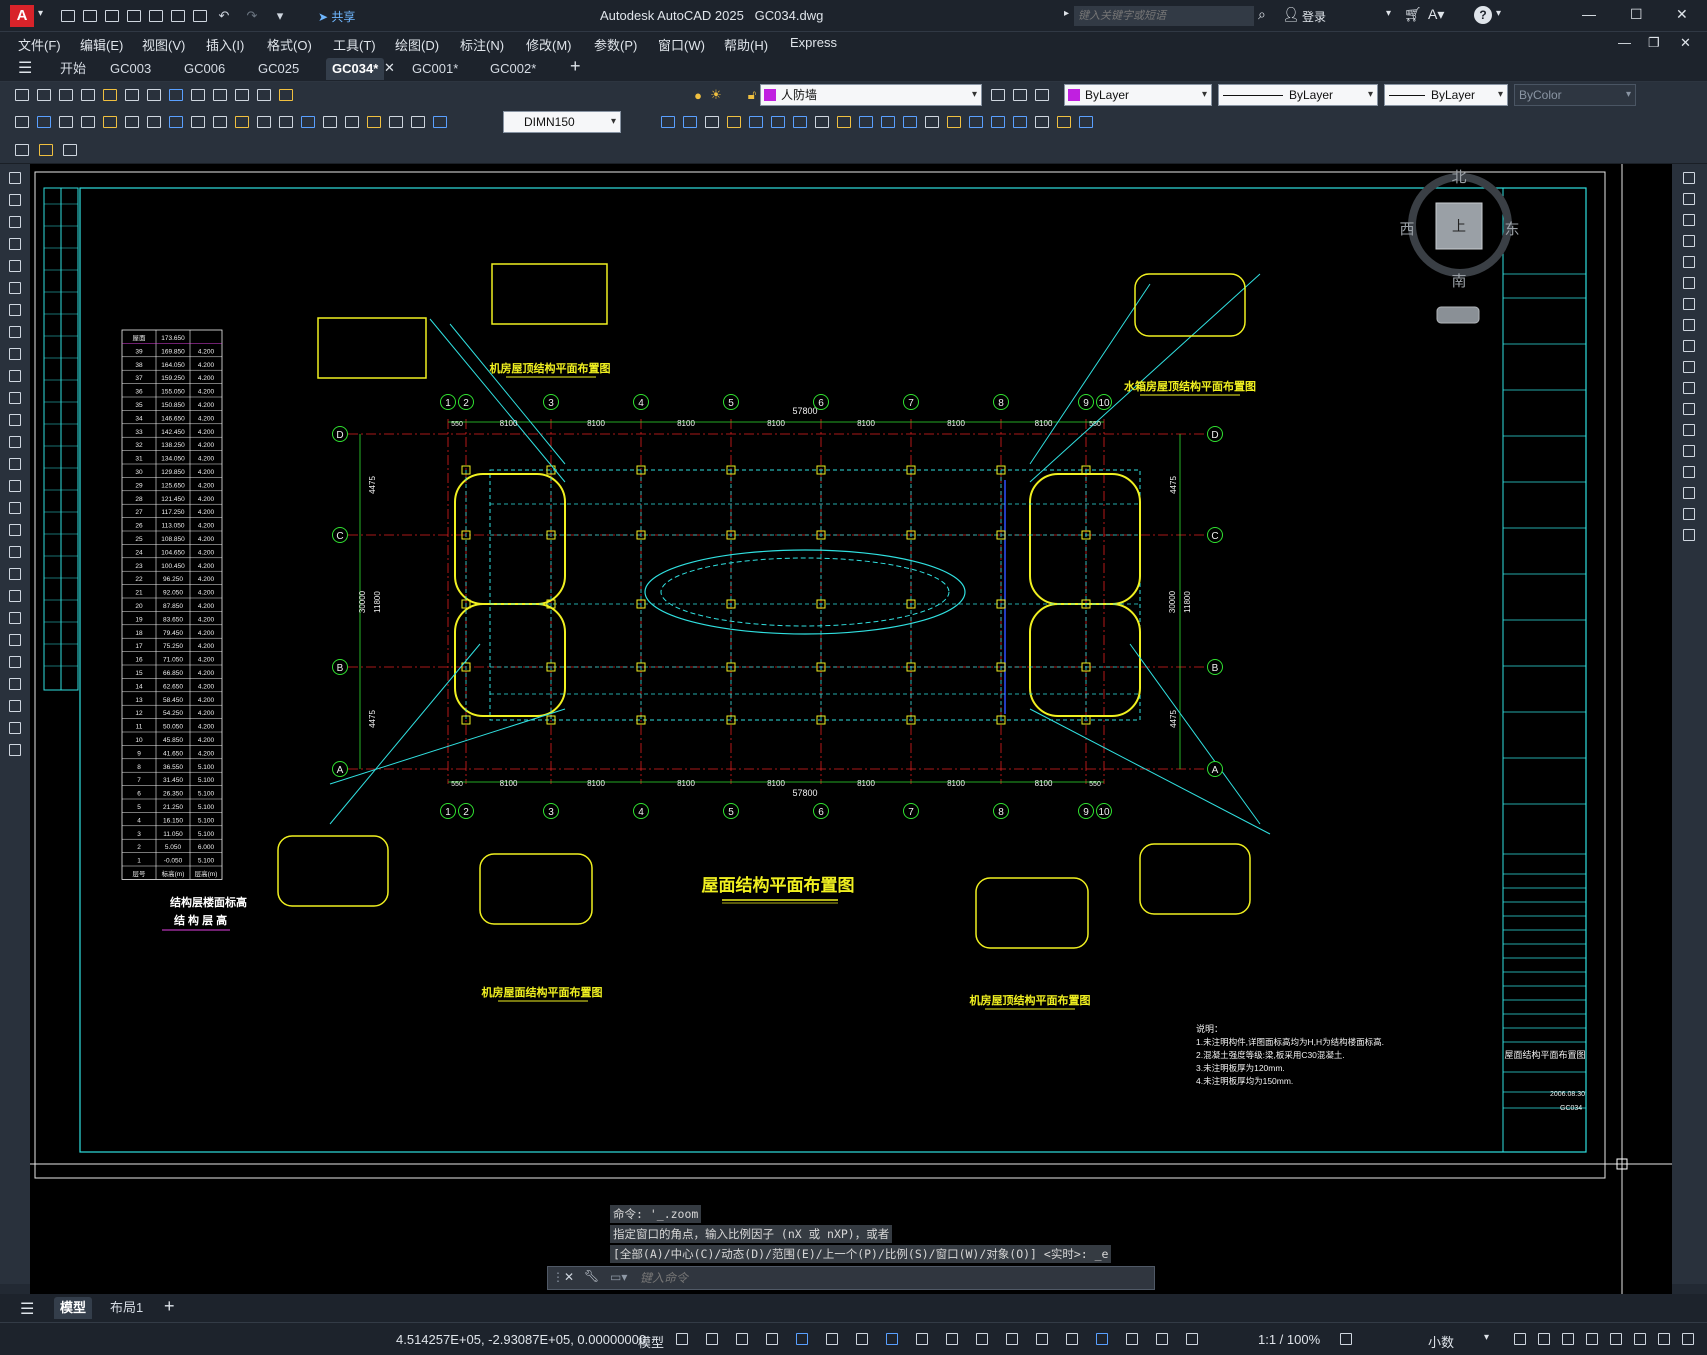  What do you see at coordinates (1020, 95) in the screenshot?
I see `layer-state-icon` at bounding box center [1020, 95].